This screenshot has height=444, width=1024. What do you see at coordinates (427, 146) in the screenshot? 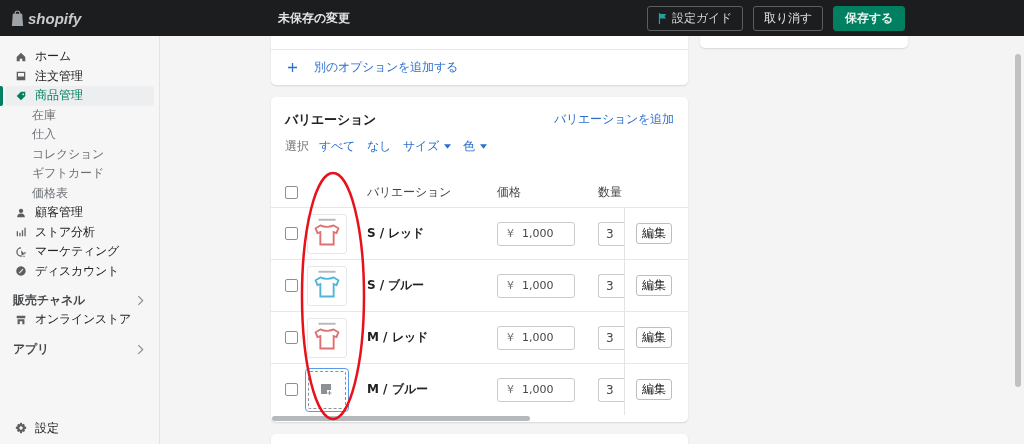
I see `filter-link: サイズ` at bounding box center [427, 146].